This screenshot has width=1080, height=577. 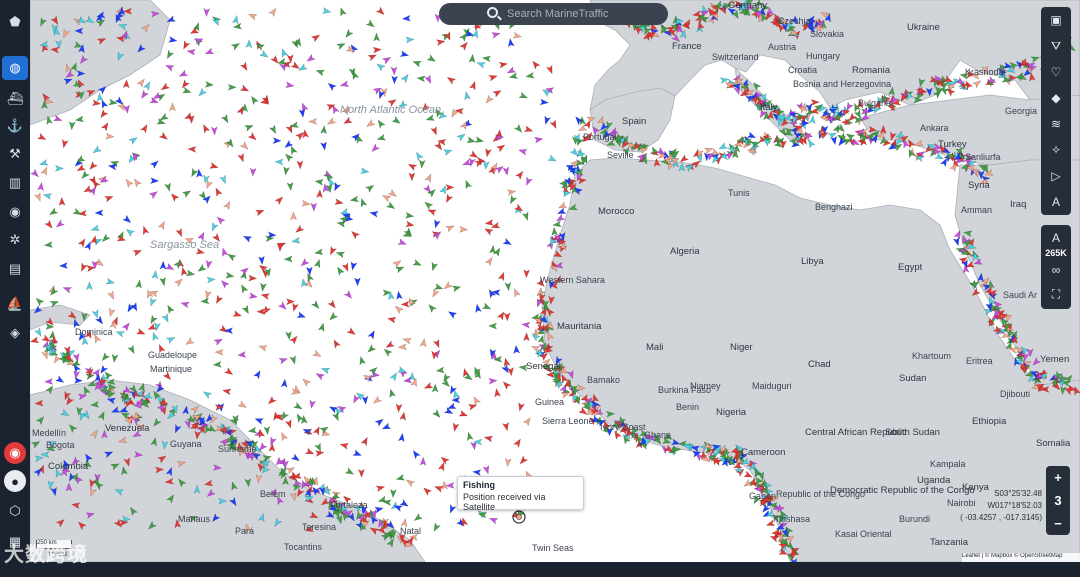 What do you see at coordinates (15, 304) in the screenshot?
I see `fleet-icon: ⛵` at bounding box center [15, 304].